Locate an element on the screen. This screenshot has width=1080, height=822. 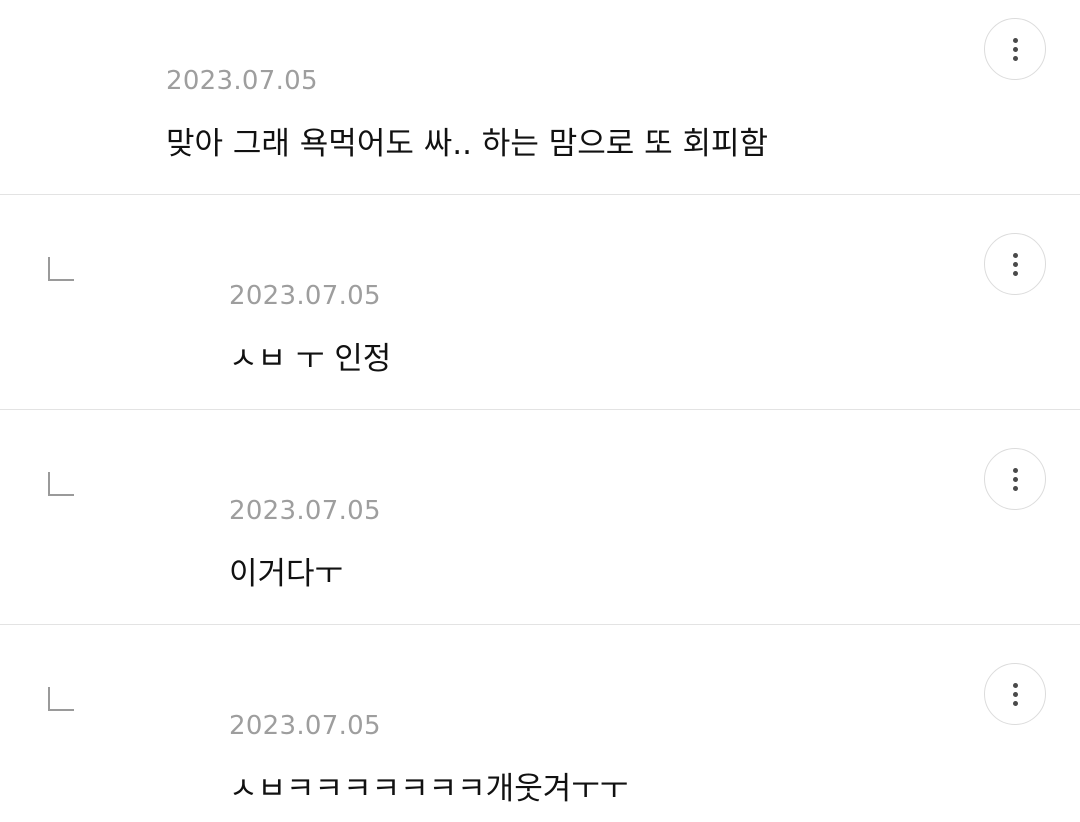
comment-date: 2023.07.05 is located at coordinates (242, 81).